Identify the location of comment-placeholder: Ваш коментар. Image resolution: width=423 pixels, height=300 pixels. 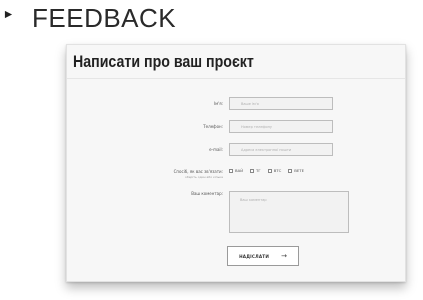
(253, 200).